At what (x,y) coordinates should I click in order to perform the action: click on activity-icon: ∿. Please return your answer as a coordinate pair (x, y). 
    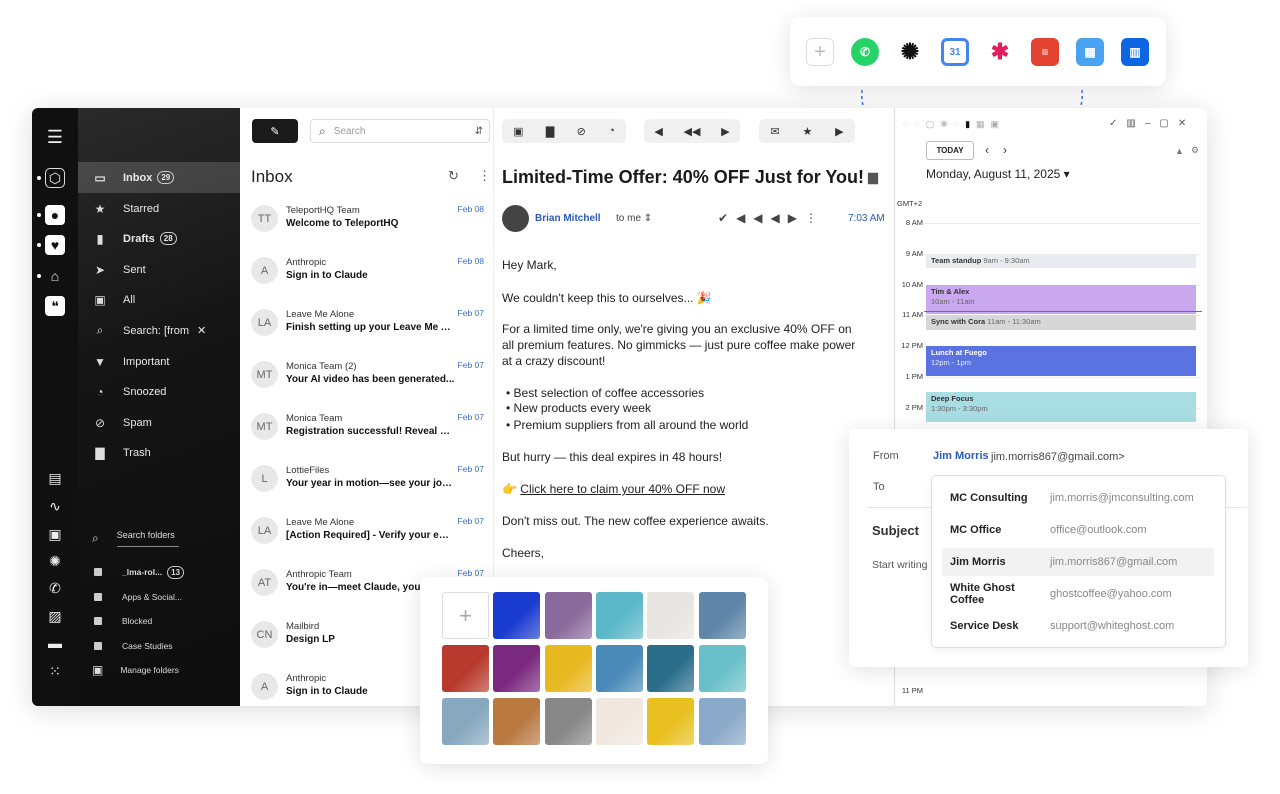
    Looking at the image, I should click on (55, 506).